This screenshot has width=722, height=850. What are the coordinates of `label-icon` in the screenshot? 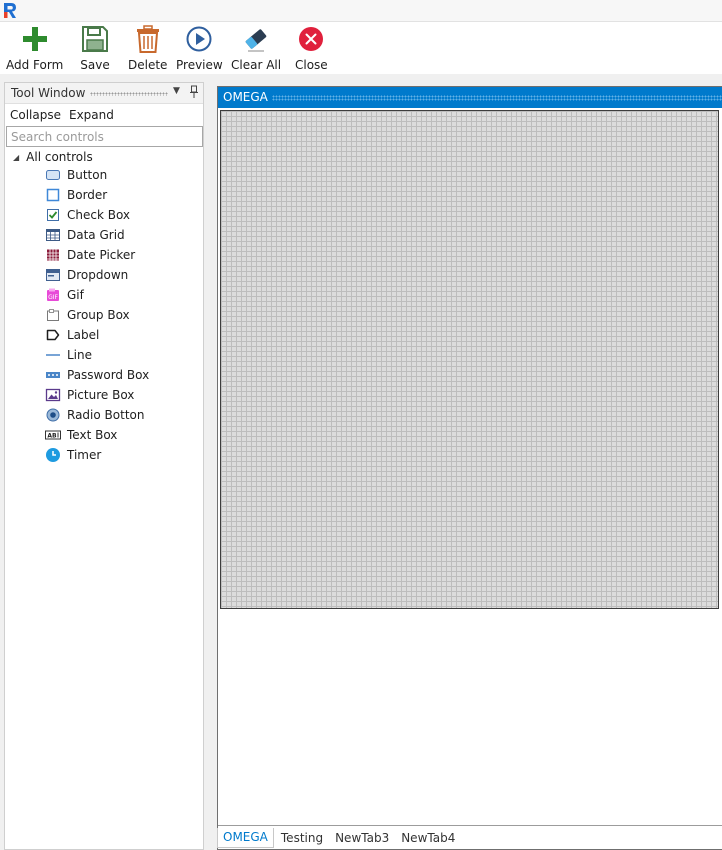 It's located at (53, 335).